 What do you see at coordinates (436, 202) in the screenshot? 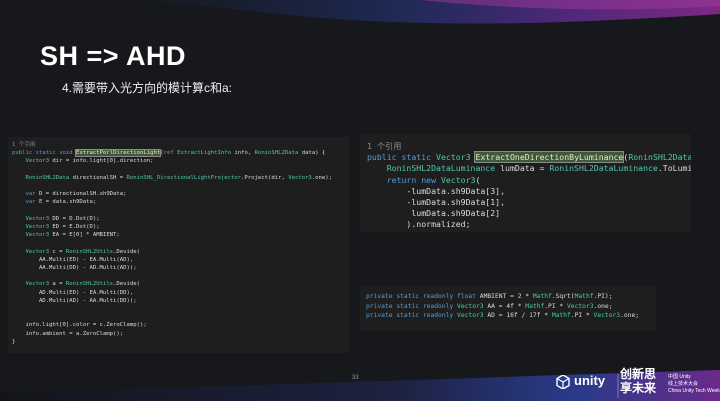
I see `code-line: -lumData.sh9Data[1],` at bounding box center [436, 202].